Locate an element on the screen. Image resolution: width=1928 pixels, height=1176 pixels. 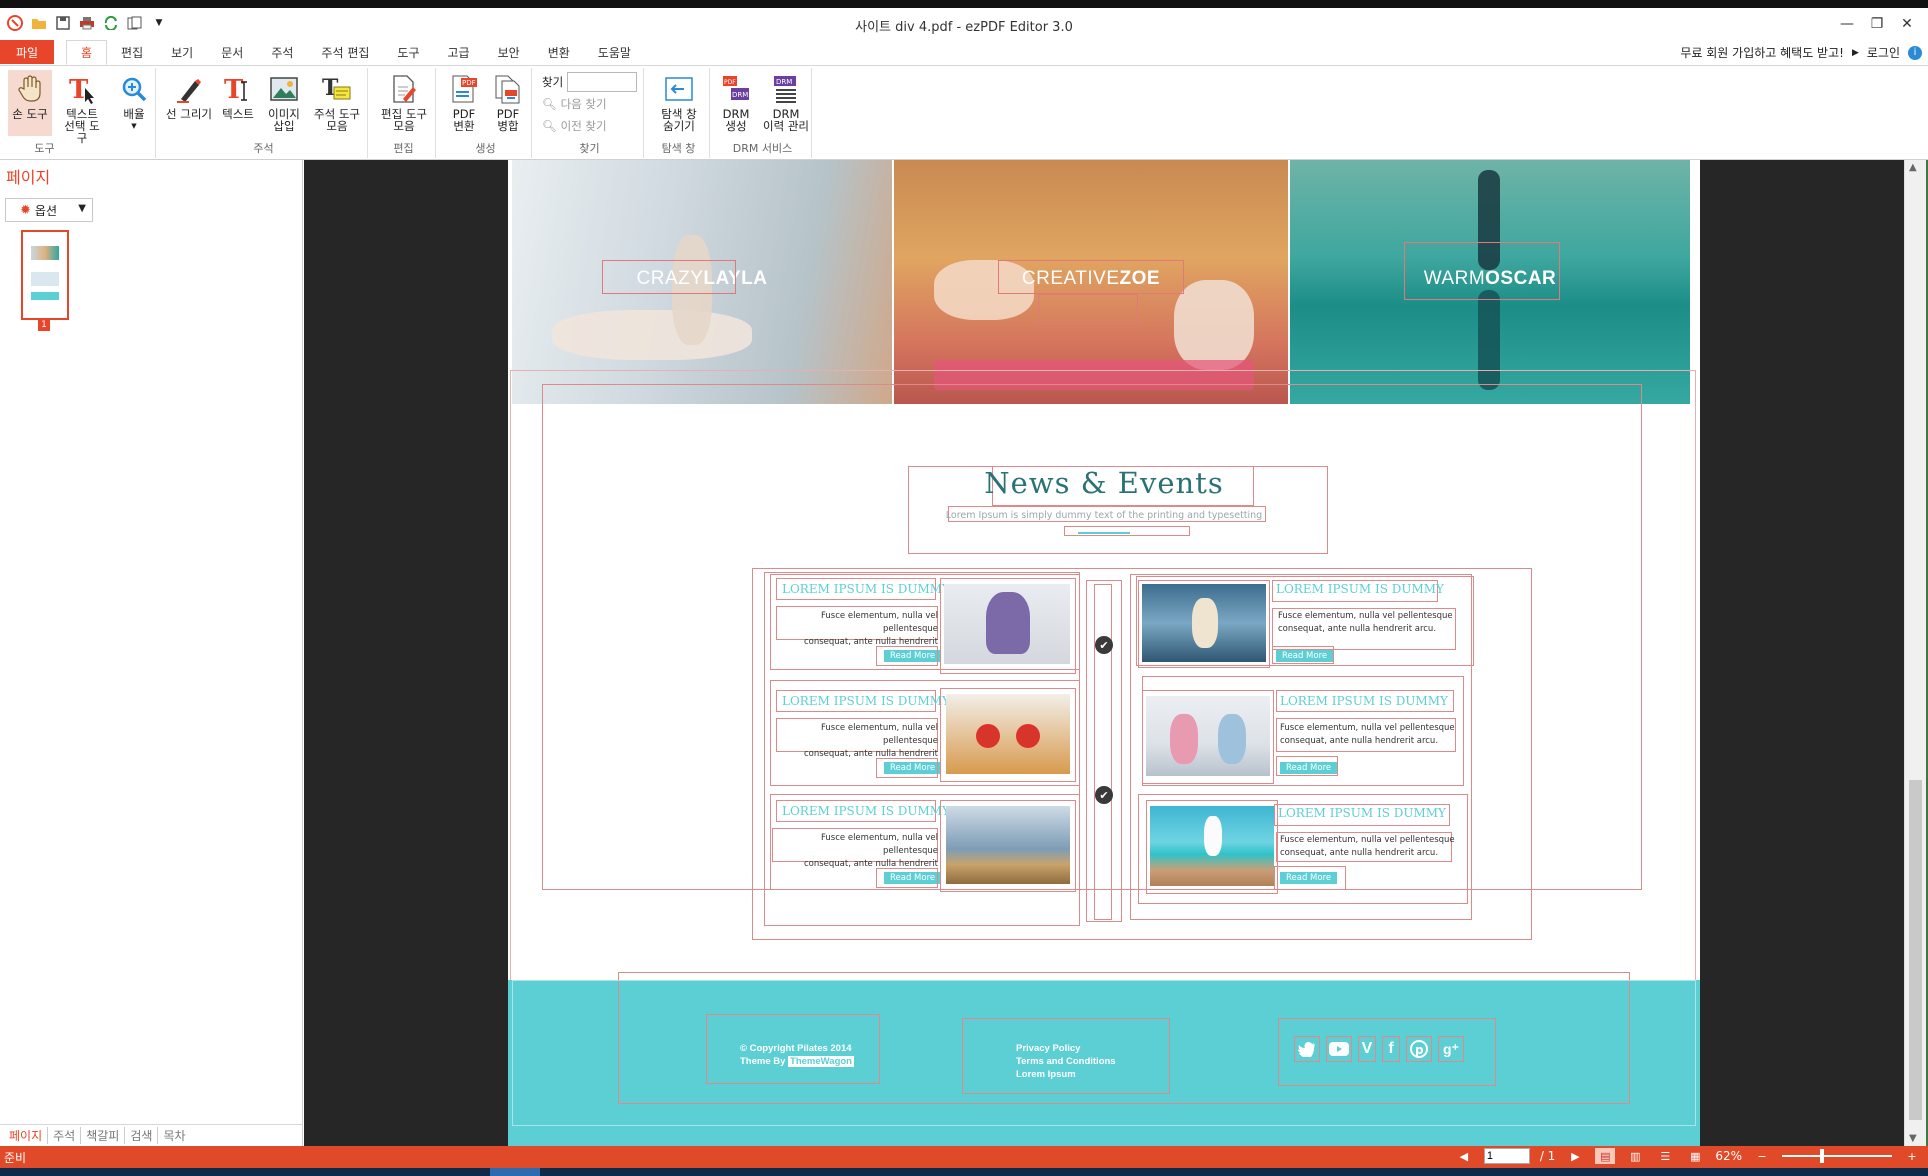
ribbon-group-create: PDF PDF 변환 PDF 병합 생성 is located at coordinates (486, 113).